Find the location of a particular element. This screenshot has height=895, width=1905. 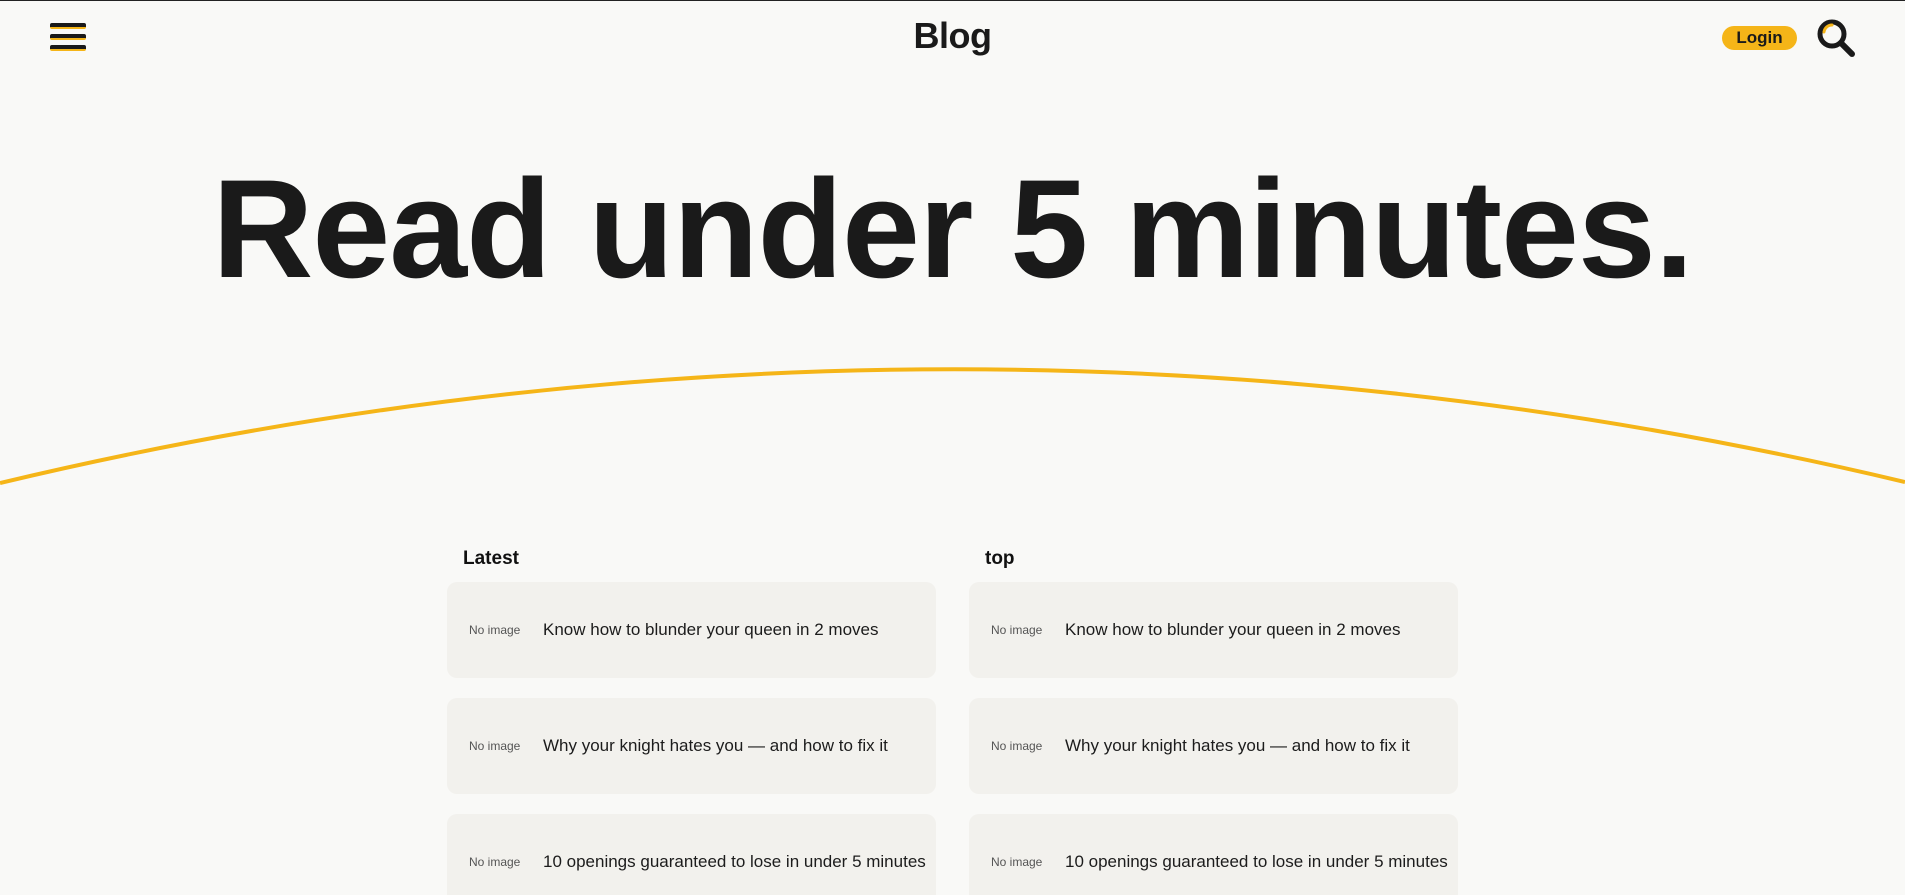

decorative-curve is located at coordinates (952, 426).